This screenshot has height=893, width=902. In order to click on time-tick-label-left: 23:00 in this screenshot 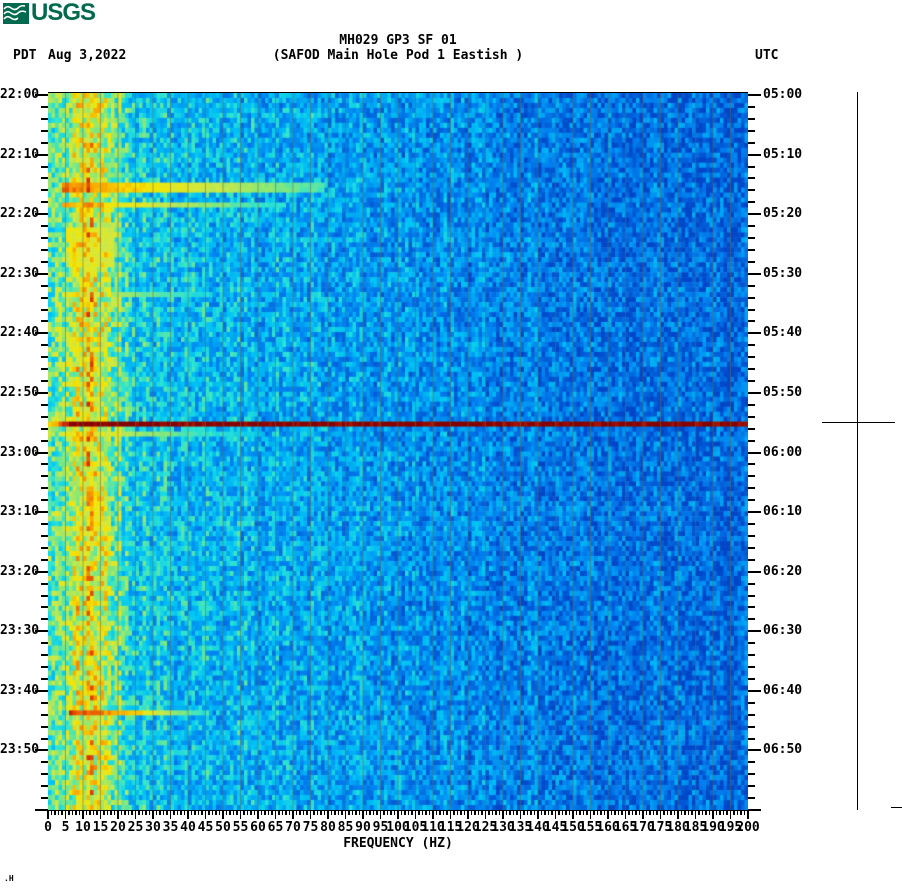, I will do `click(20, 452)`.